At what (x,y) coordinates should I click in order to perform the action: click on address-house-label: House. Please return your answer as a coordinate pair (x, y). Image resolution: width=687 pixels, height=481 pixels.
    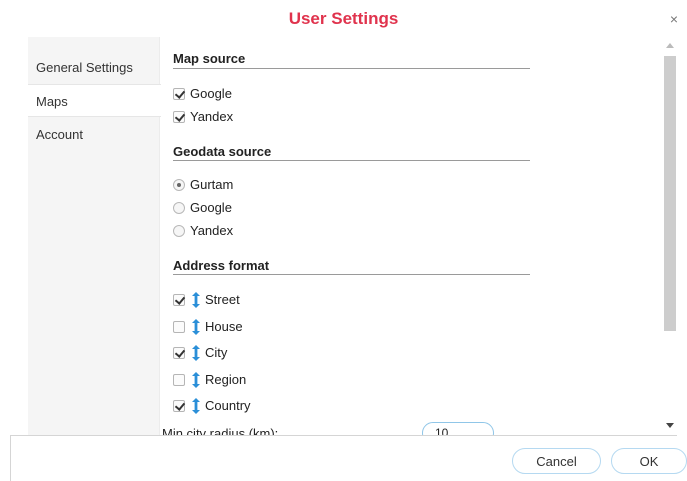
    Looking at the image, I should click on (224, 326).